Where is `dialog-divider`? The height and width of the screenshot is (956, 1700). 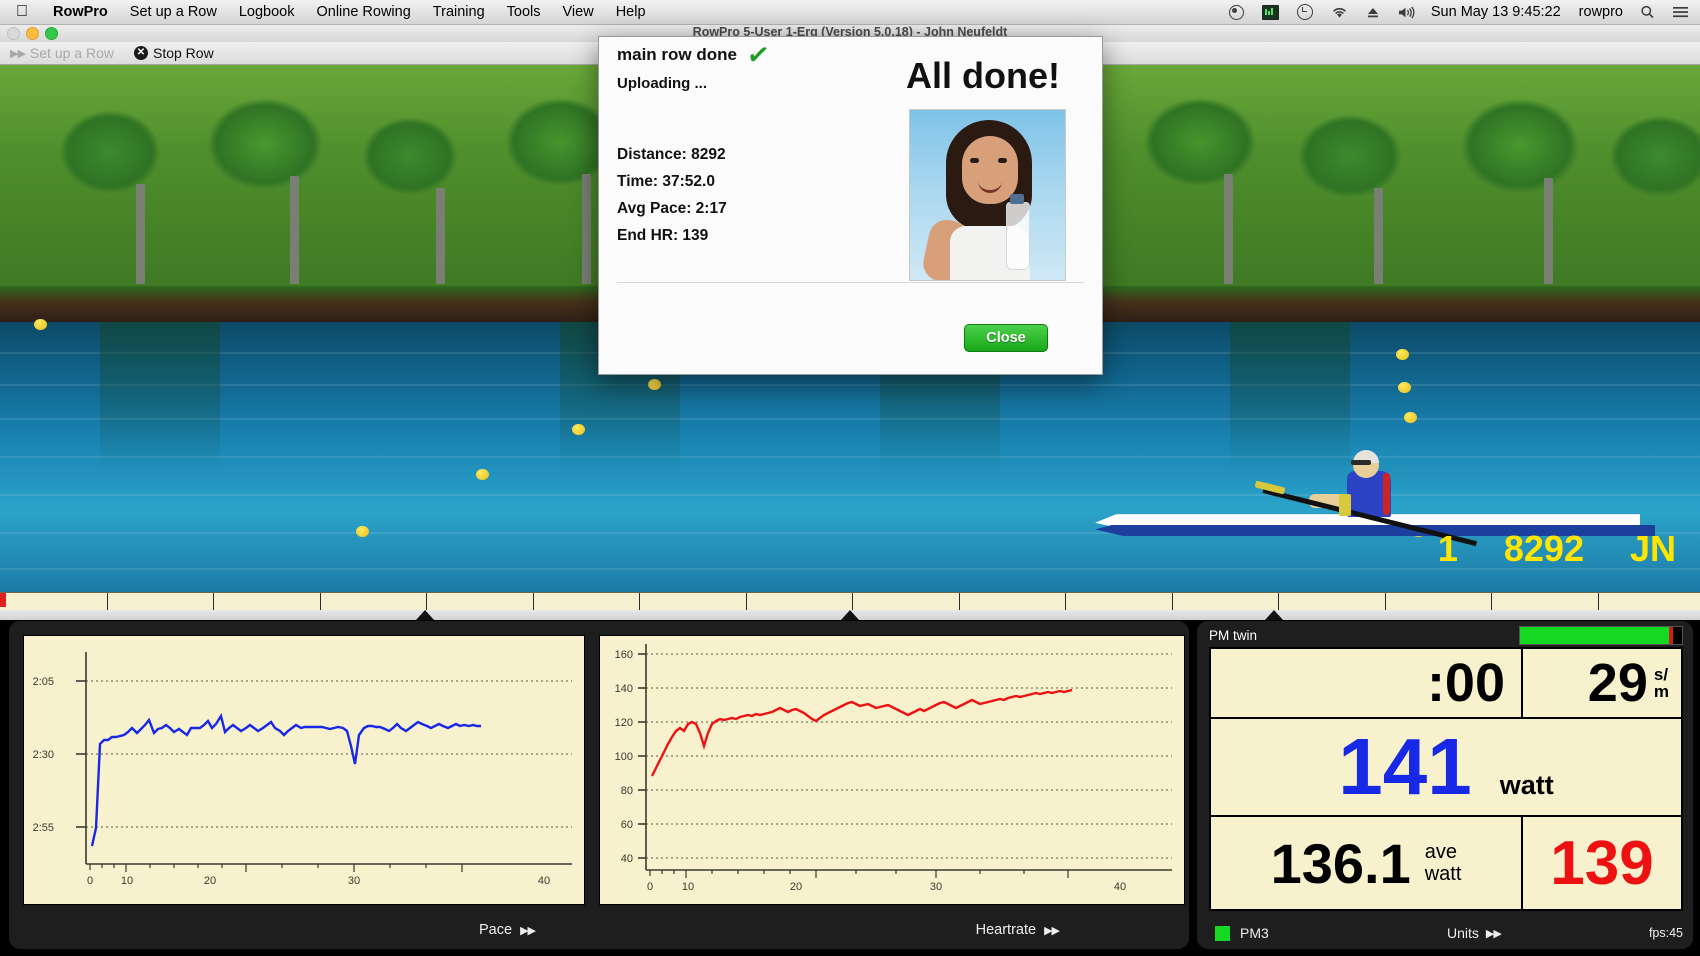
dialog-divider is located at coordinates (850, 282).